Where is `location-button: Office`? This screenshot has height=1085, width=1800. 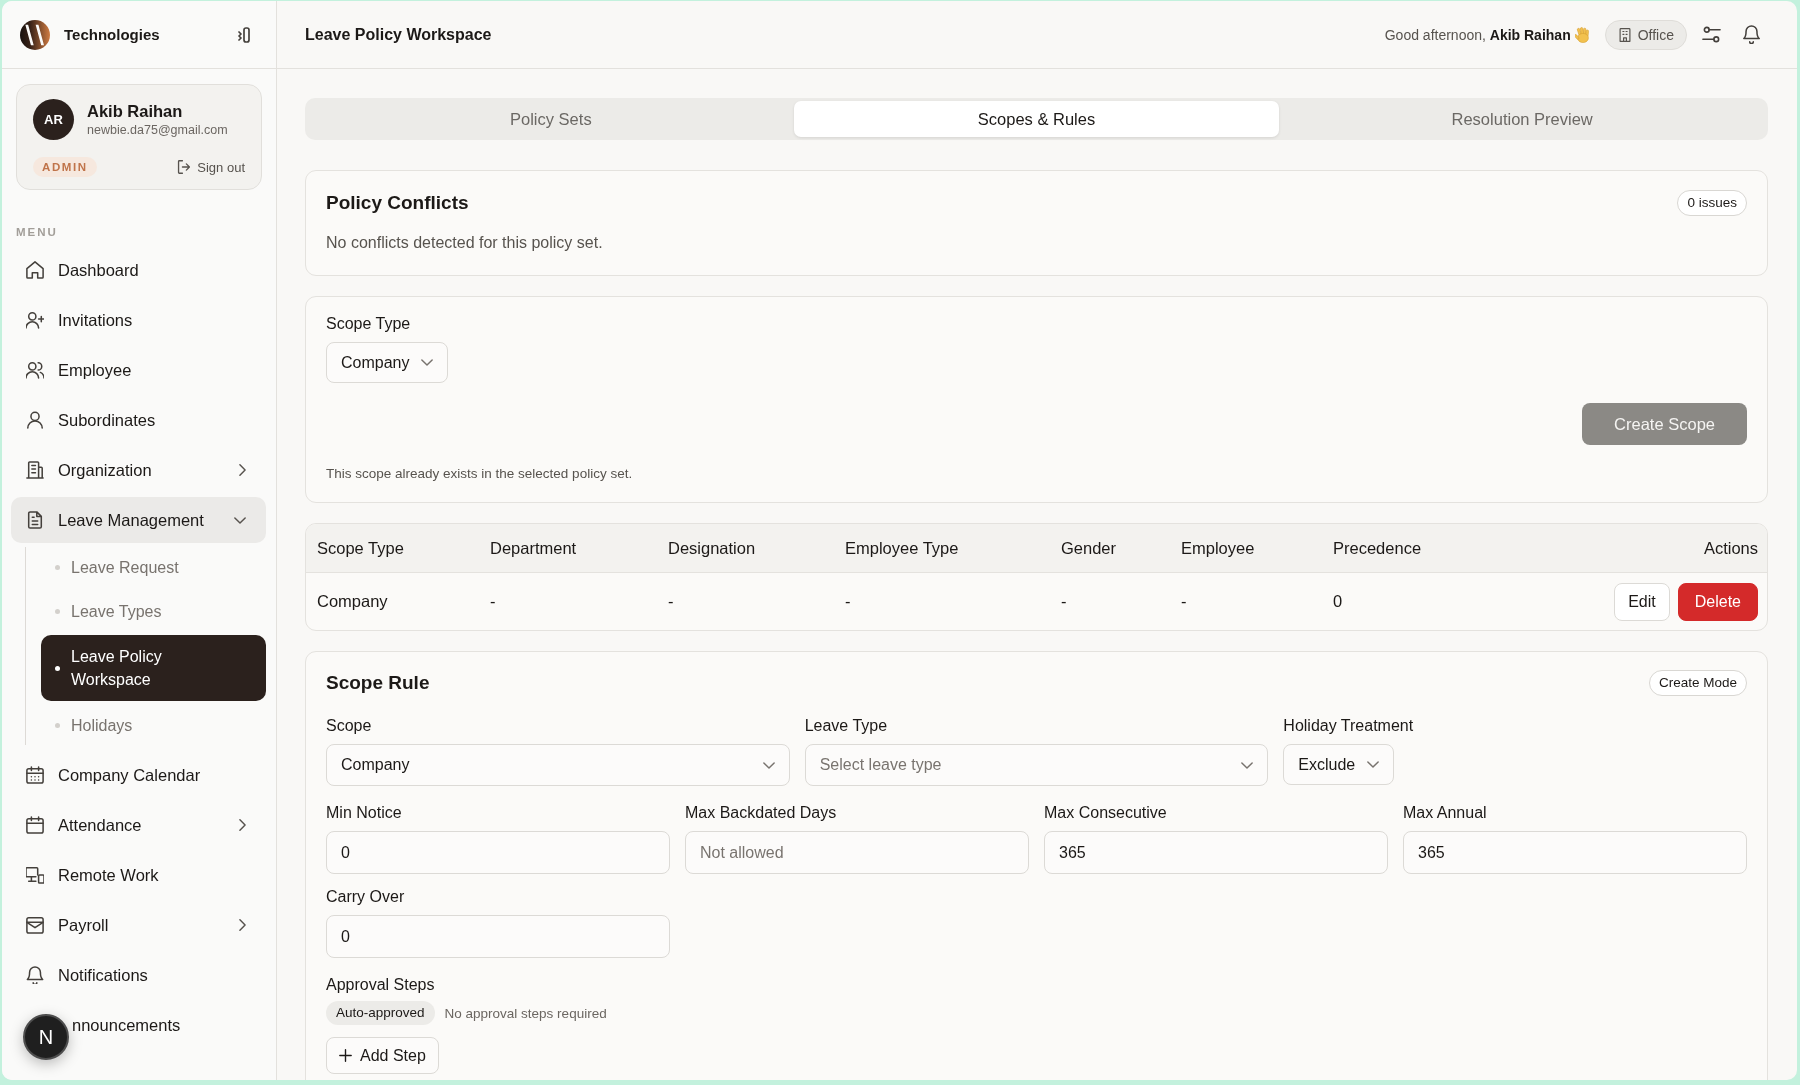
location-button: Office is located at coordinates (1645, 34).